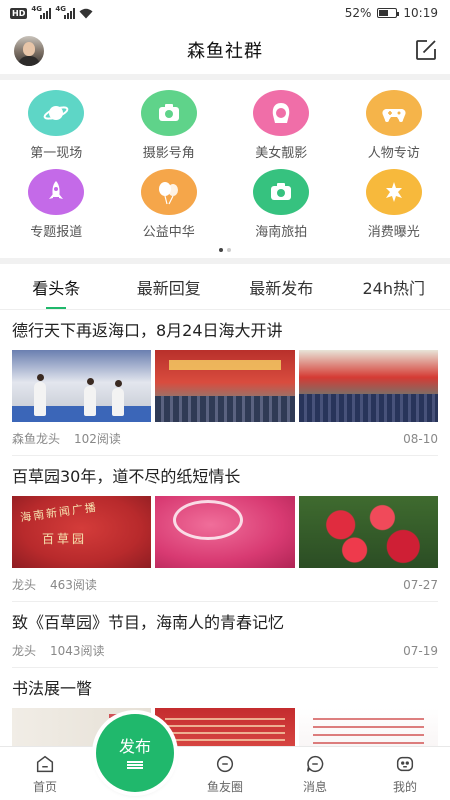 The image size is (450, 800). I want to click on gamepad-icon, so click(393, 113).